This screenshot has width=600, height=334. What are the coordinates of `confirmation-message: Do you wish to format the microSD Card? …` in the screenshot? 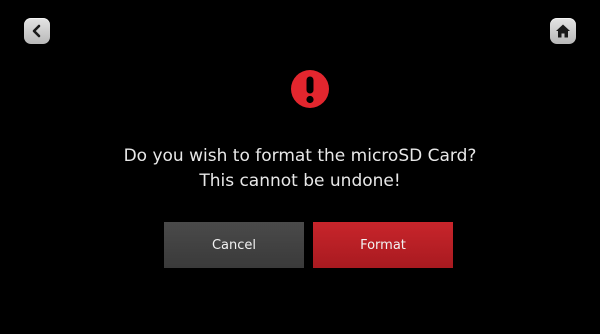 It's located at (300, 169).